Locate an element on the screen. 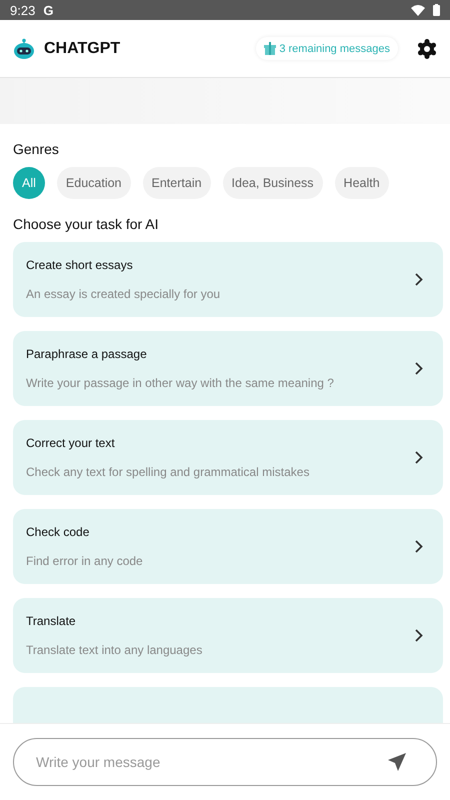 The height and width of the screenshot is (800, 450). task-card: Paraphrase a passage Write your passage in other way with the same meaning ? is located at coordinates (228, 368).